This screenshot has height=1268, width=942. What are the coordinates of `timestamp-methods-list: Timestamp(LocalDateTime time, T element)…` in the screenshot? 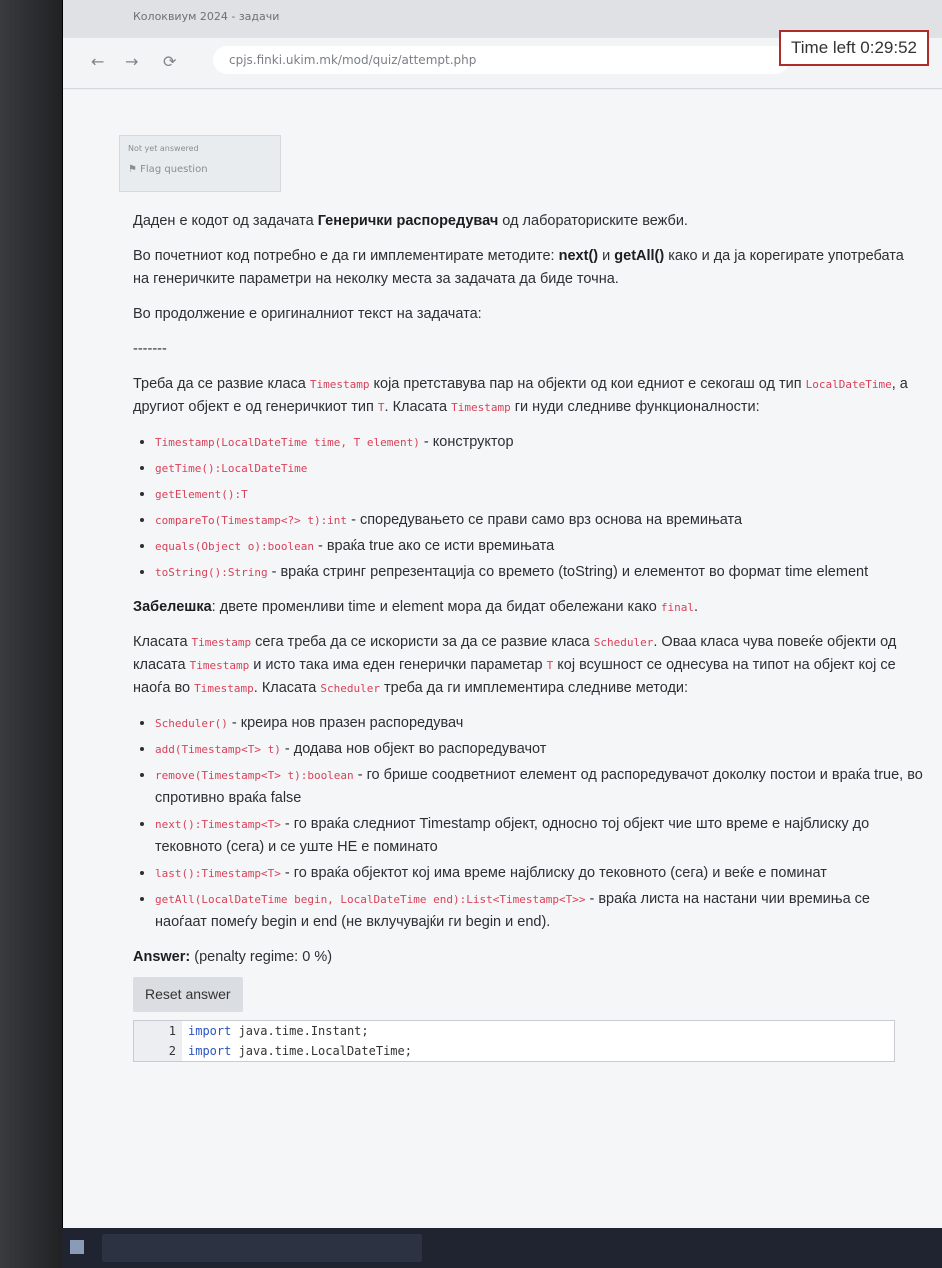 It's located at (528, 507).